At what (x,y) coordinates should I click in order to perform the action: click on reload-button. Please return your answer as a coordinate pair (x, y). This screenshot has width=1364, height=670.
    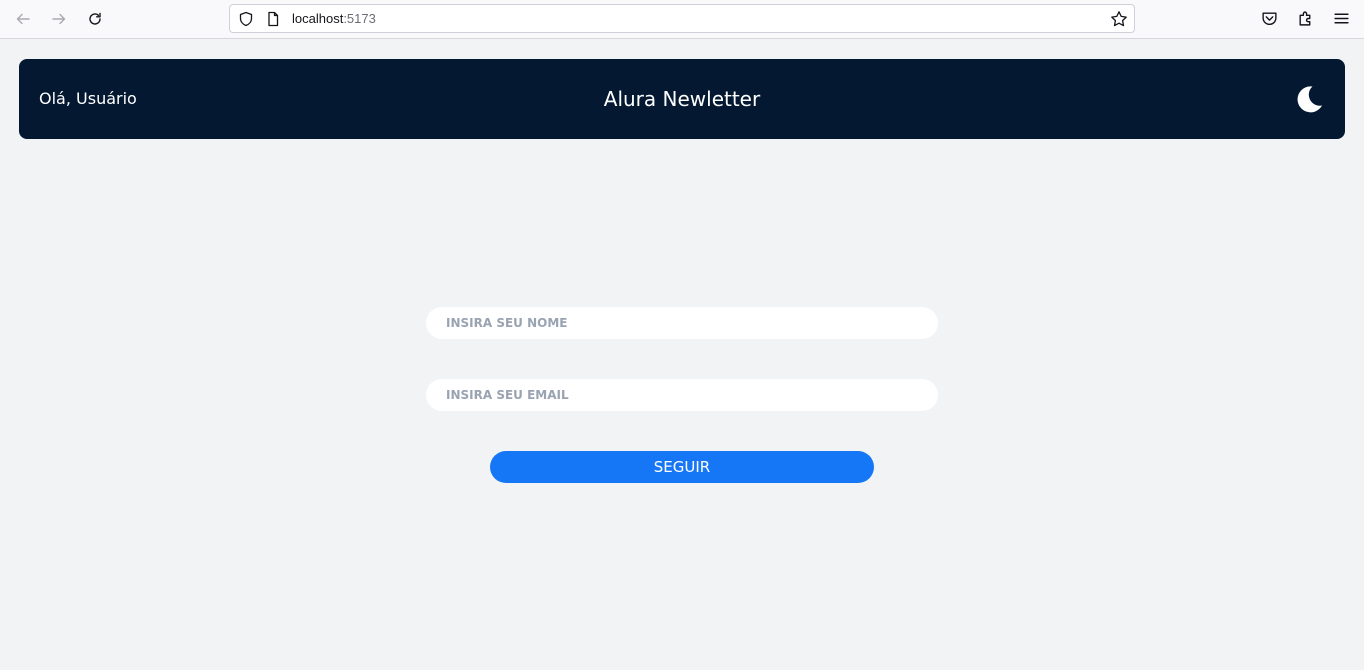
    Looking at the image, I should click on (95, 19).